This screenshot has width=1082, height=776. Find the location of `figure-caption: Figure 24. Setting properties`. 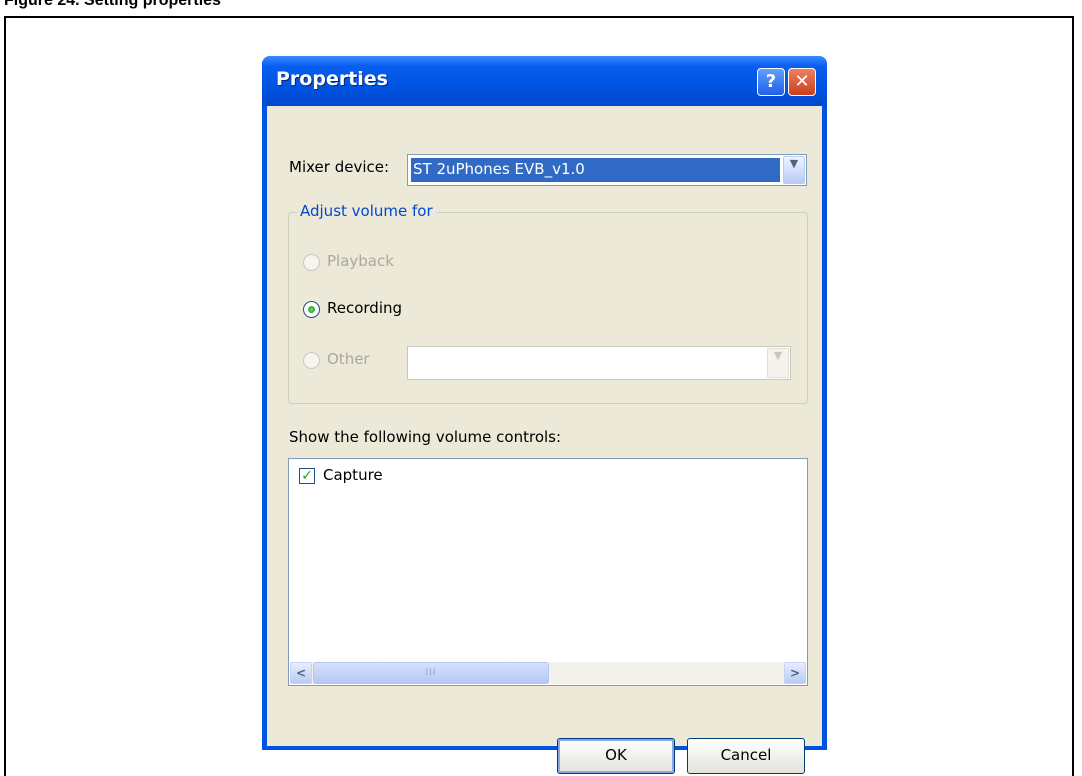

figure-caption: Figure 24. Setting properties is located at coordinates (112, 4).